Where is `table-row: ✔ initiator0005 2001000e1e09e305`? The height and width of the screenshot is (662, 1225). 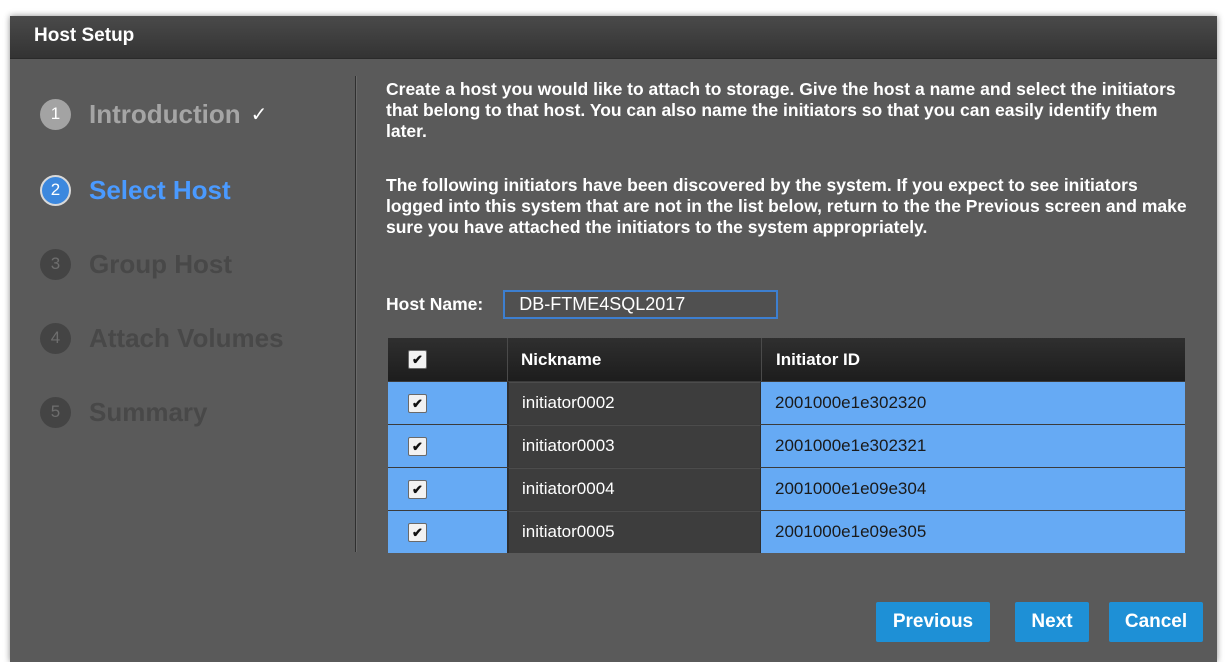 table-row: ✔ initiator0005 2001000e1e09e305 is located at coordinates (786, 531).